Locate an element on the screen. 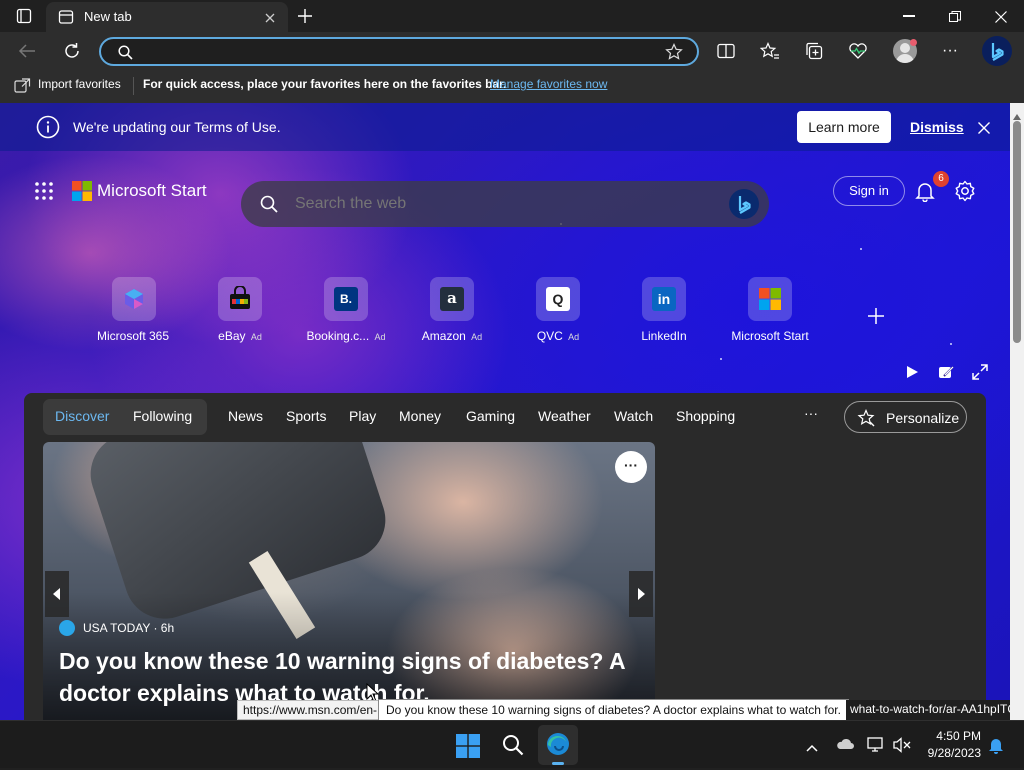  notification-badge: 6 is located at coordinates (941, 179).